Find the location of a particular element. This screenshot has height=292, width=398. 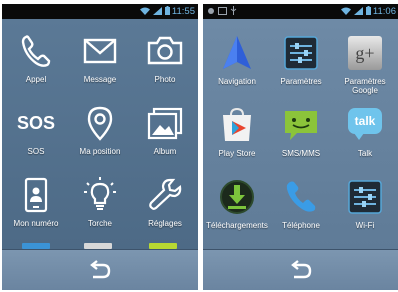

app-album: Album is located at coordinates (165, 129).